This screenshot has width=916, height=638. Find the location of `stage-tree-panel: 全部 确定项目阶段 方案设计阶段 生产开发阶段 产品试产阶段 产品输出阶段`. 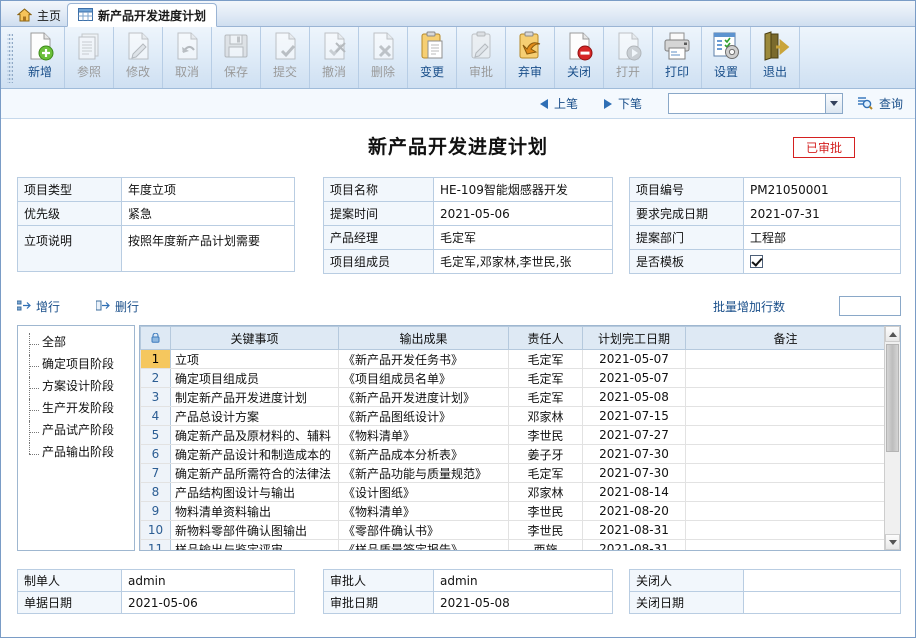

stage-tree-panel: 全部 确定项目阶段 方案设计阶段 生产开发阶段 产品试产阶段 产品输出阶段 is located at coordinates (76, 438).